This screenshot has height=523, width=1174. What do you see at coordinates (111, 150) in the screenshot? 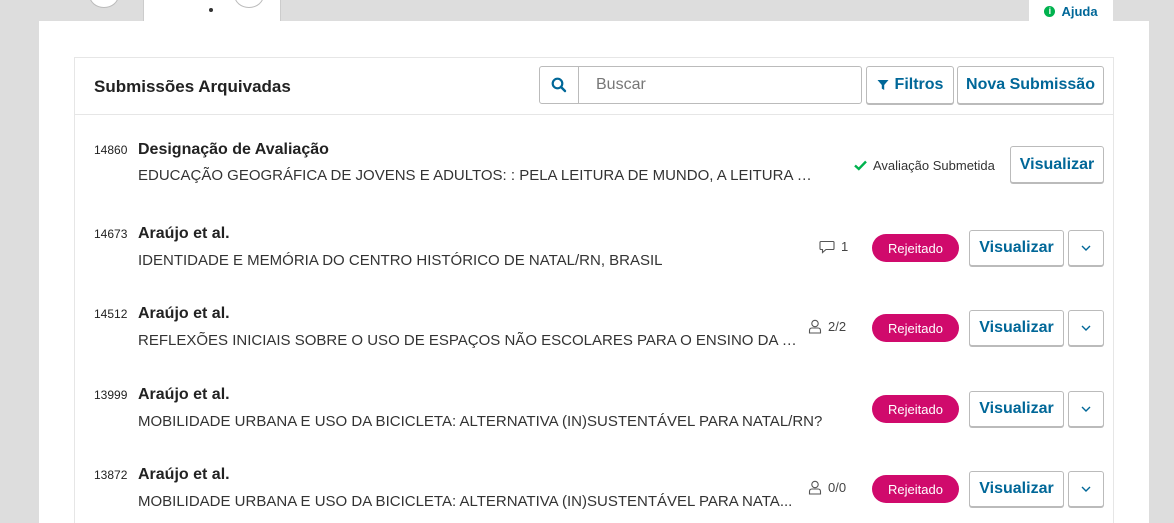
I see `submission-id: 14860` at bounding box center [111, 150].